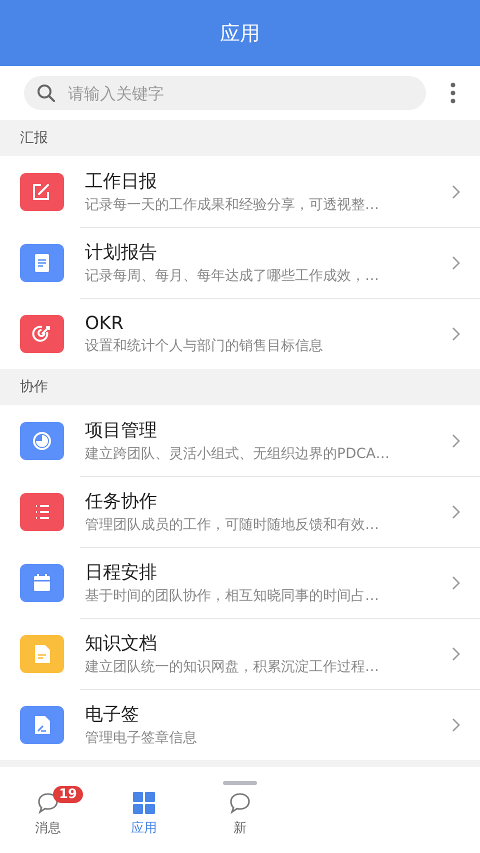 Image resolution: width=480 pixels, height=853 pixels. I want to click on app-list-item: OKR 设置和统计个人与部门的销售目标信息, so click(240, 333).